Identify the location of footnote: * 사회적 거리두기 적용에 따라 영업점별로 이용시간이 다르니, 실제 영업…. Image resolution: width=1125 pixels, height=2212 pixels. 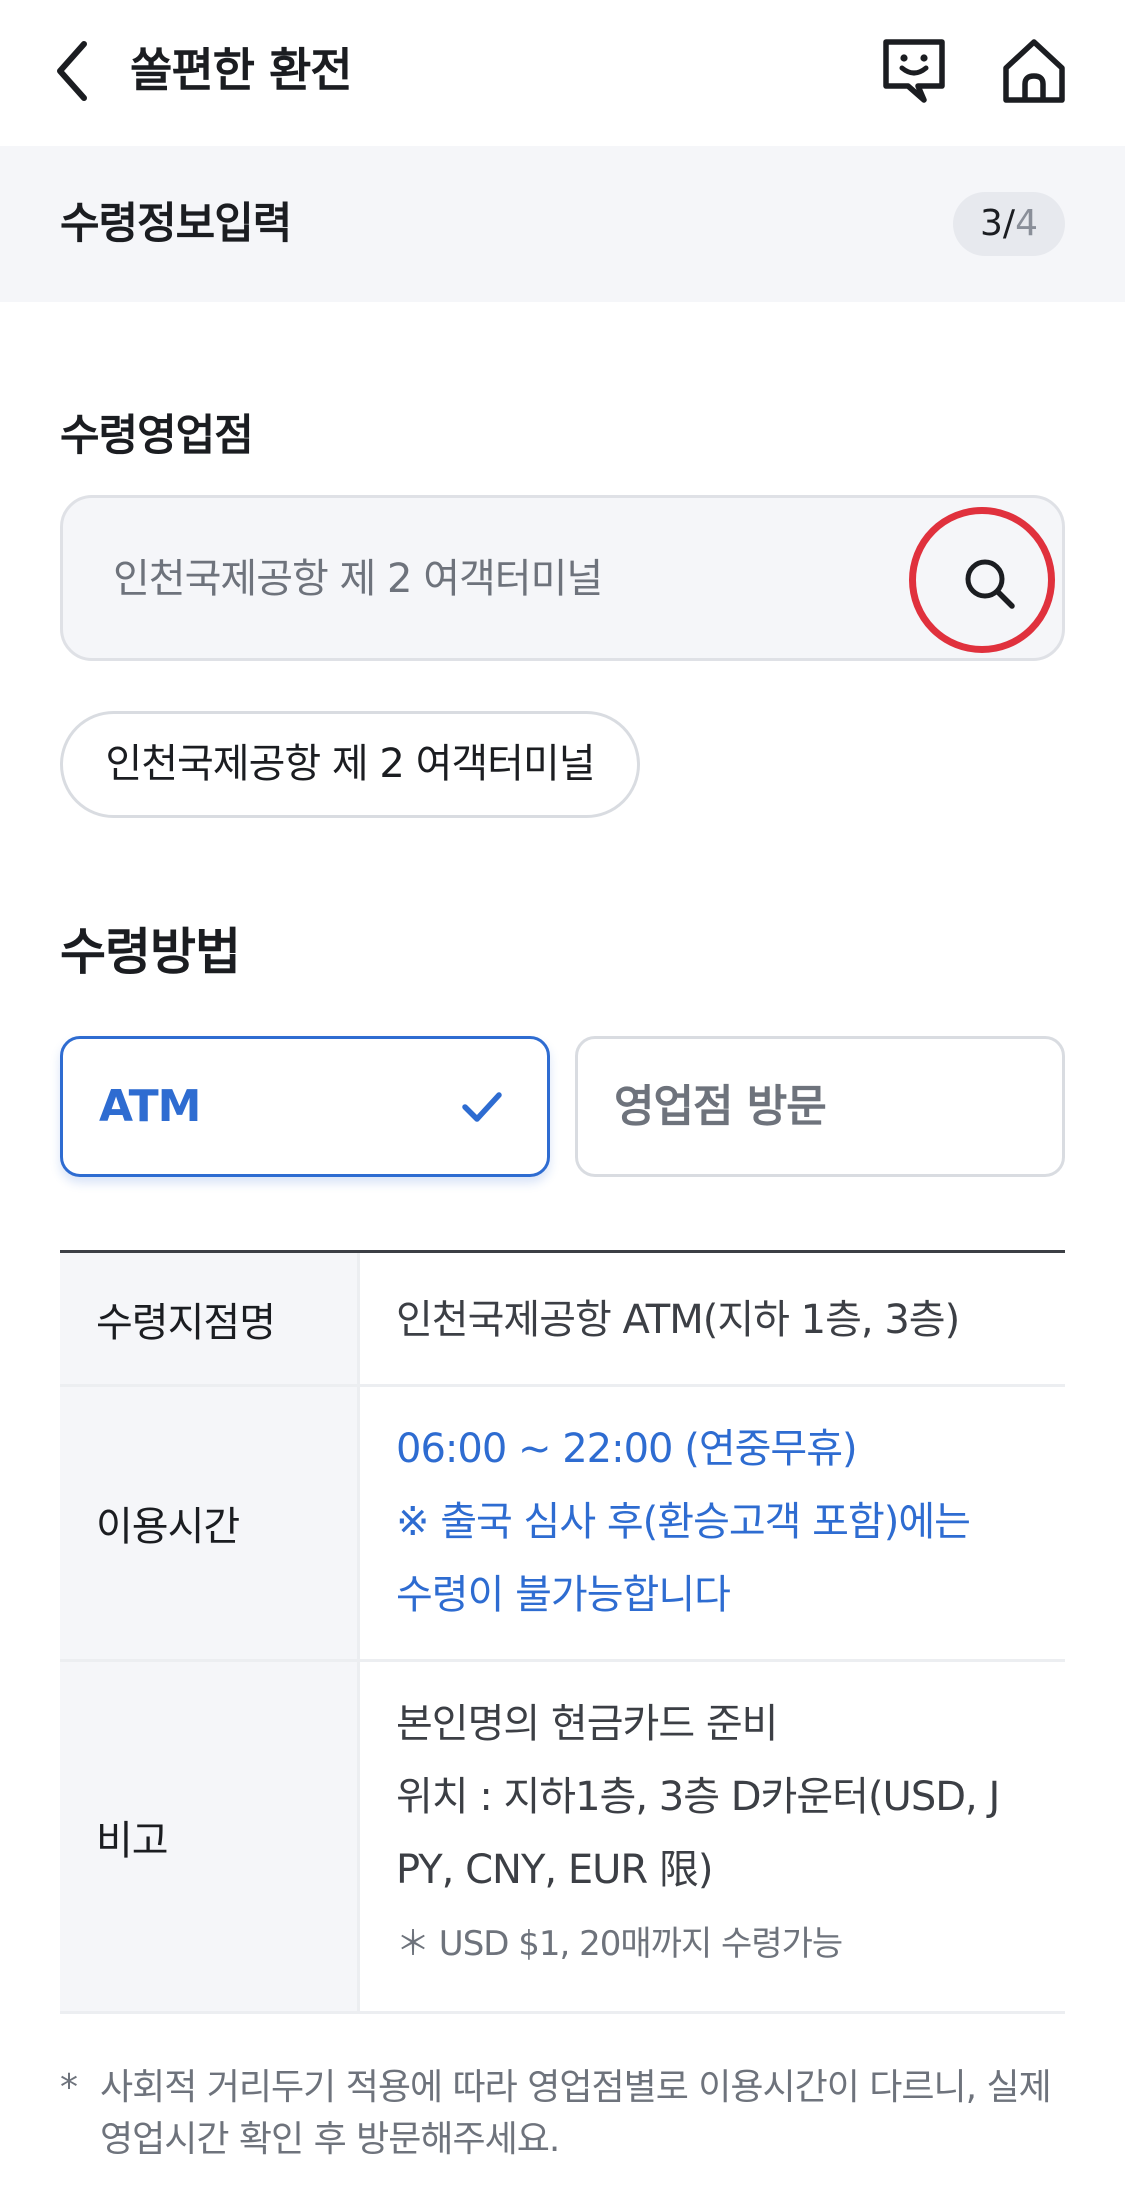
(565, 2114).